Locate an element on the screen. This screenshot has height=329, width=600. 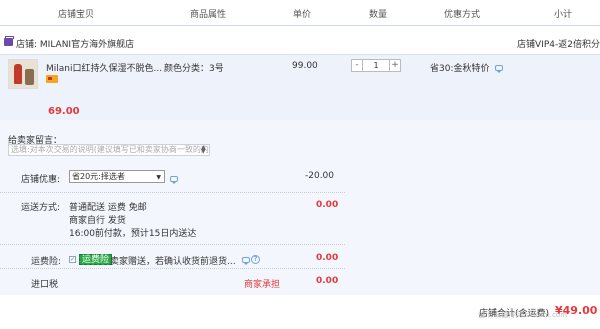
shop-row: 店铺: MILANI官方海外旗舰店 店铺VIP4-返2倍积分 is located at coordinates (300, 44).